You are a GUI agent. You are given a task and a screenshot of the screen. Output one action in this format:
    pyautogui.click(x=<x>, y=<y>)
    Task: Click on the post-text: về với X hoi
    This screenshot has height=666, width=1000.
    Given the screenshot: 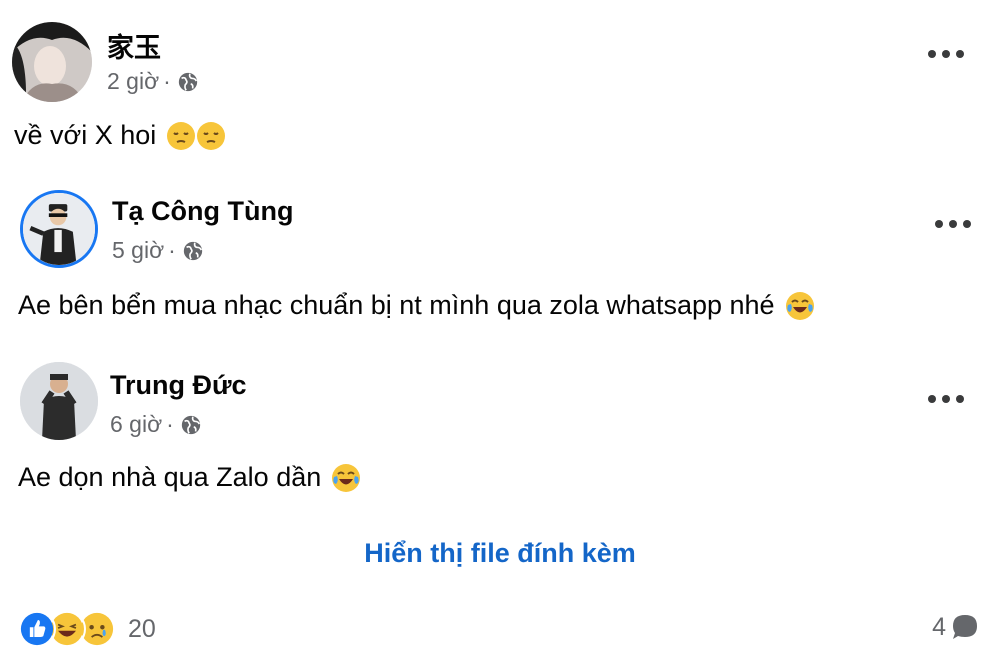 What is the action you would take?
    pyautogui.click(x=85, y=135)
    